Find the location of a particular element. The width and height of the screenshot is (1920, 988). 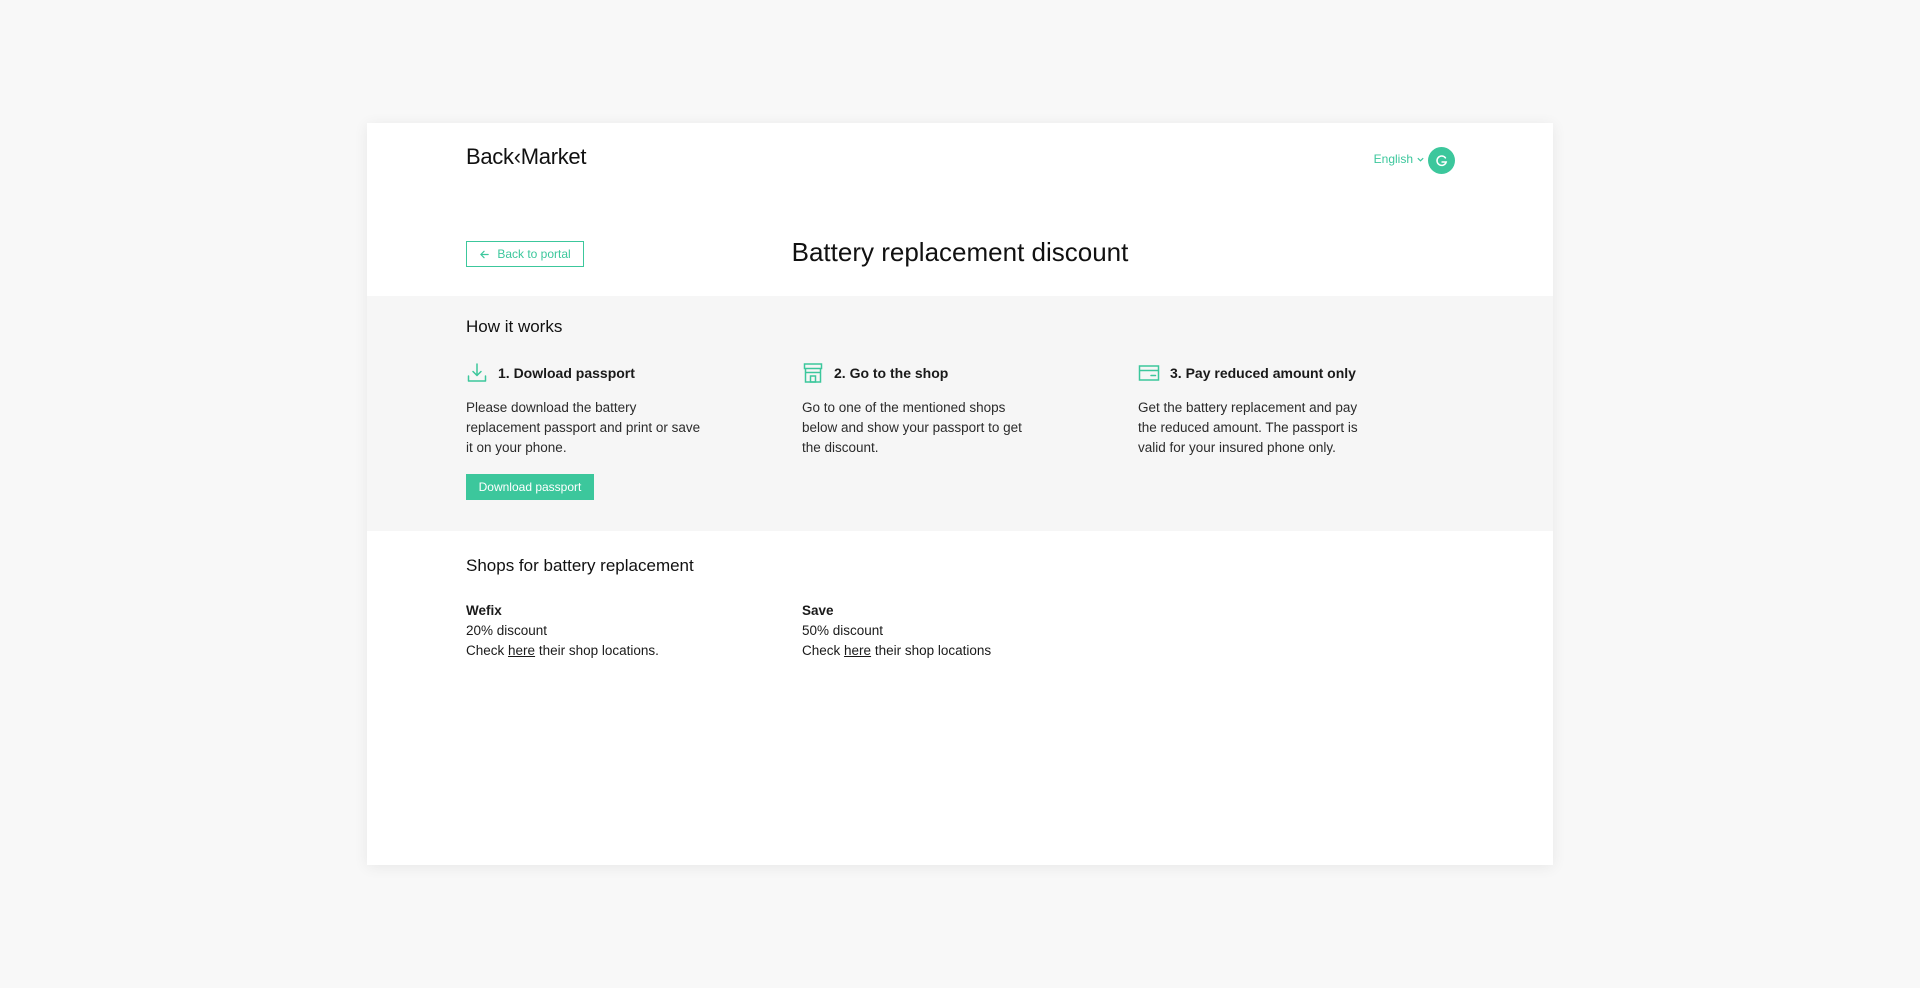

shop-locations-text: Check here their shop locations. is located at coordinates (562, 651).